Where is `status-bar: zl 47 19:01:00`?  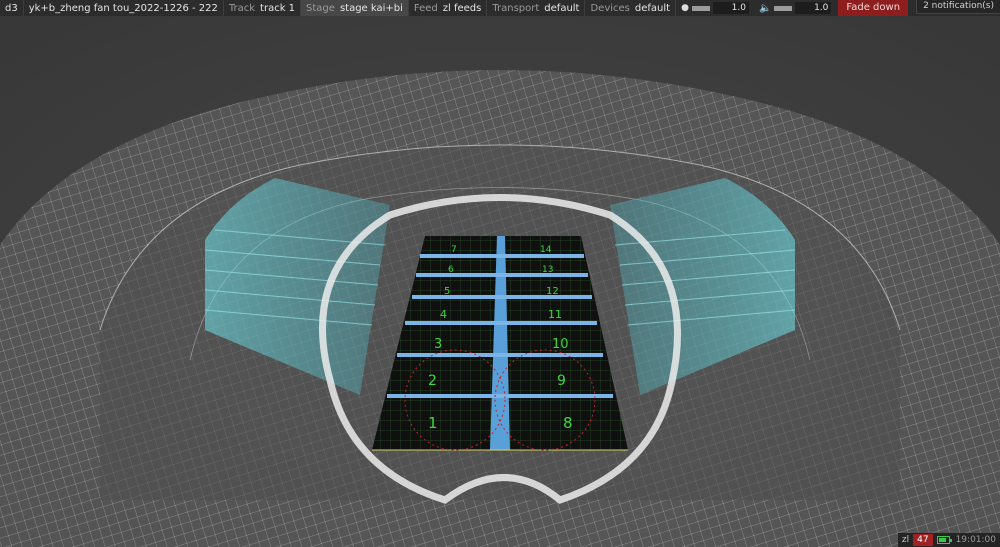 status-bar: zl 47 19:01:00 is located at coordinates (948, 540).